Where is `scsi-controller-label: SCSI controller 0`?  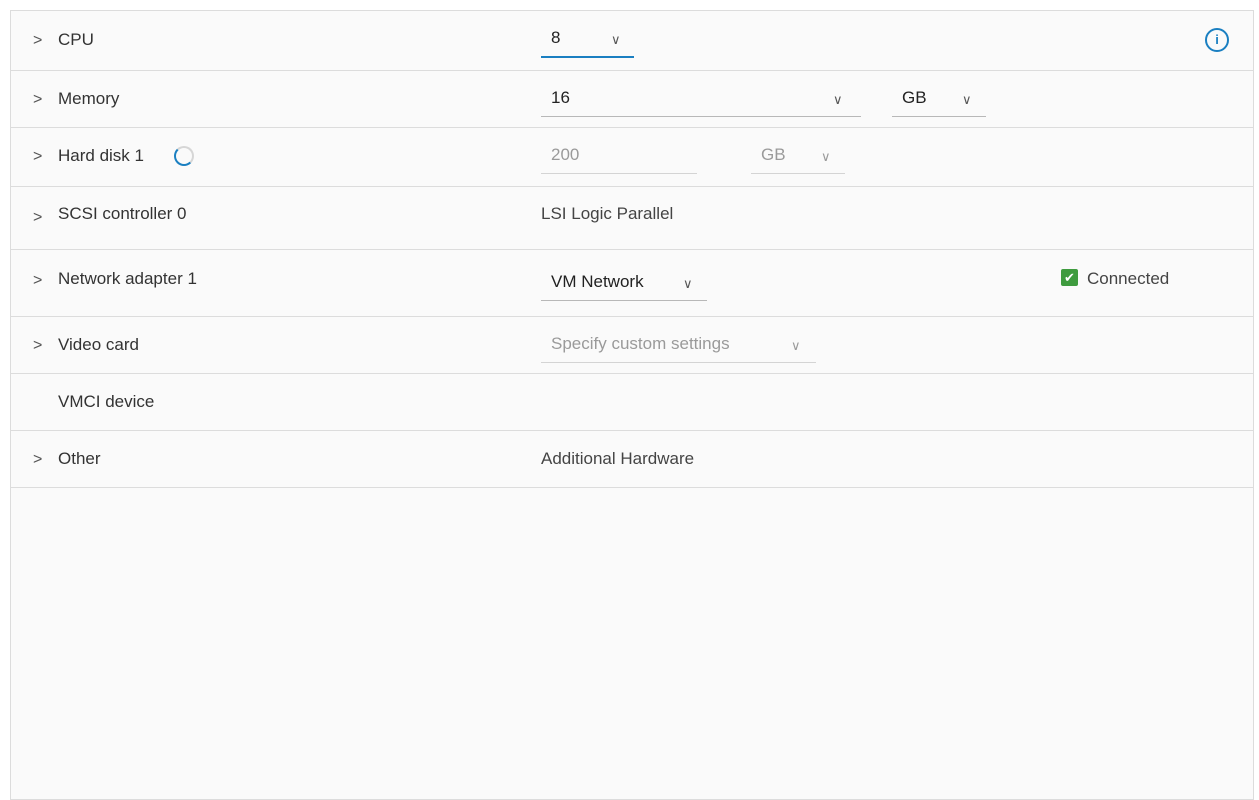 scsi-controller-label: SCSI controller 0 is located at coordinates (122, 213).